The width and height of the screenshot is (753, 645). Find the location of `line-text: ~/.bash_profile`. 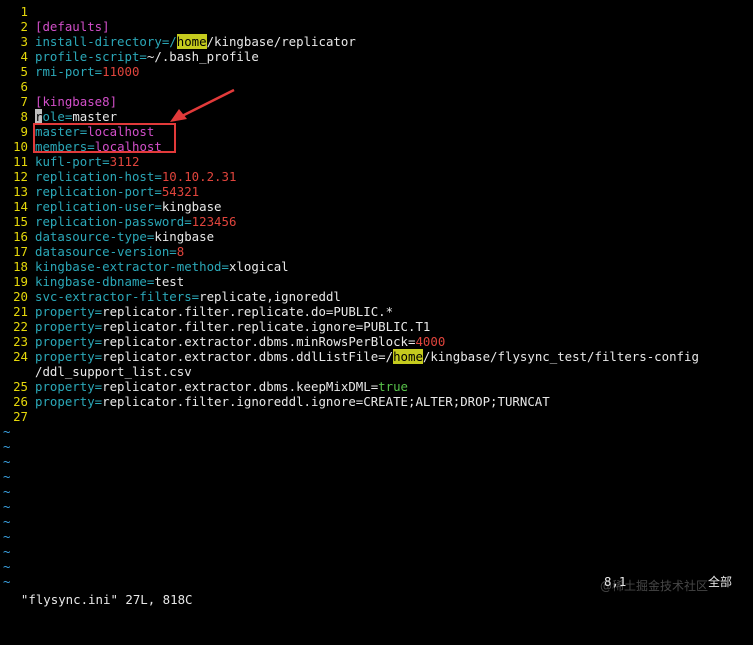

line-text: ~/.bash_profile is located at coordinates (202, 56).